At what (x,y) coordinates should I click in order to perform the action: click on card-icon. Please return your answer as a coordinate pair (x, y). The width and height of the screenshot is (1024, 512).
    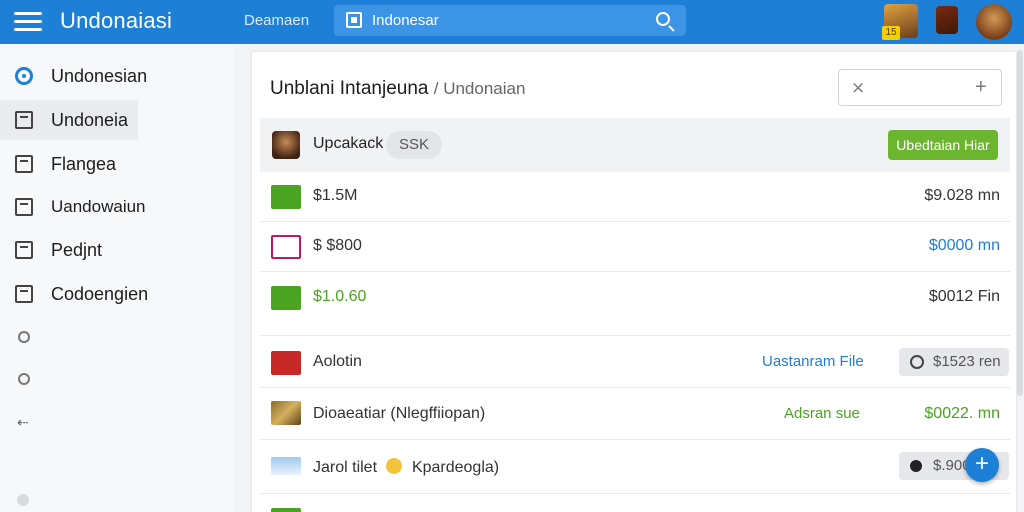
    Looking at the image, I should click on (286, 247).